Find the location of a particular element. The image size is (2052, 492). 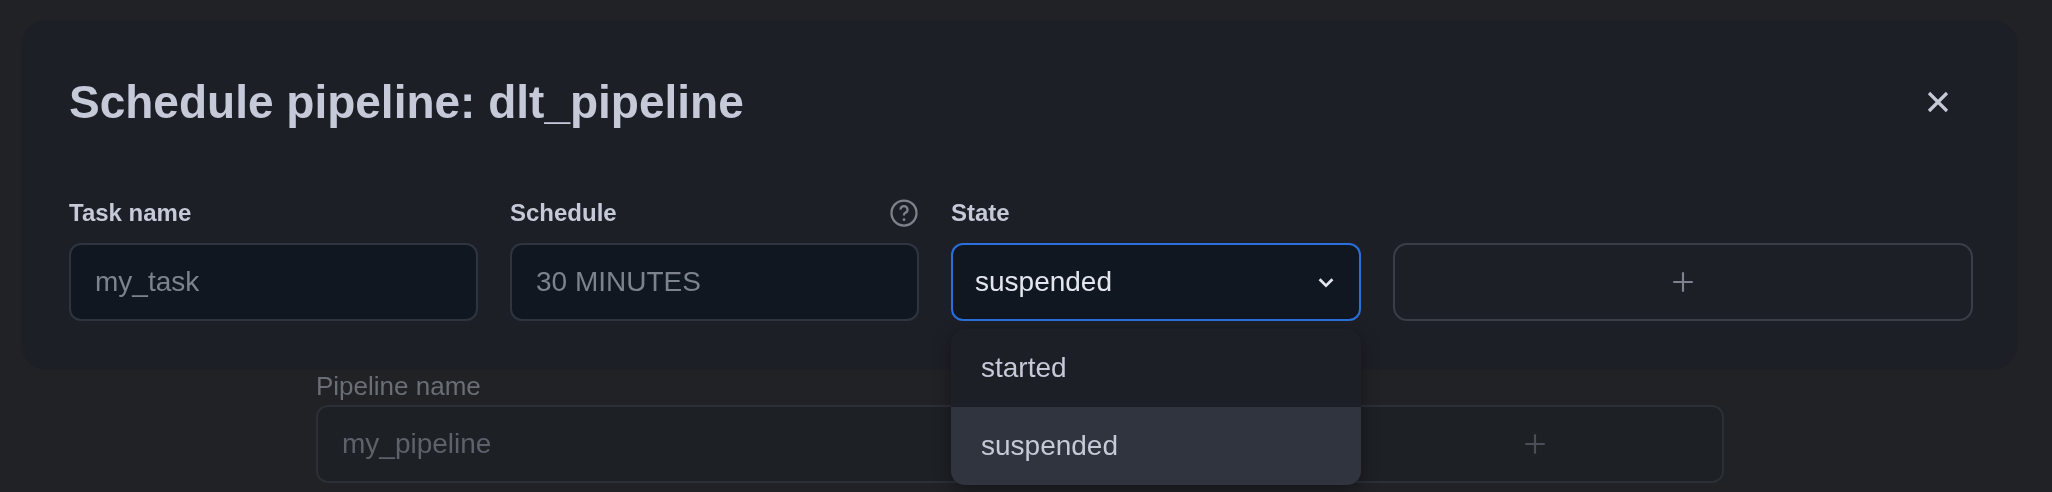

field-label: State is located at coordinates (980, 213).